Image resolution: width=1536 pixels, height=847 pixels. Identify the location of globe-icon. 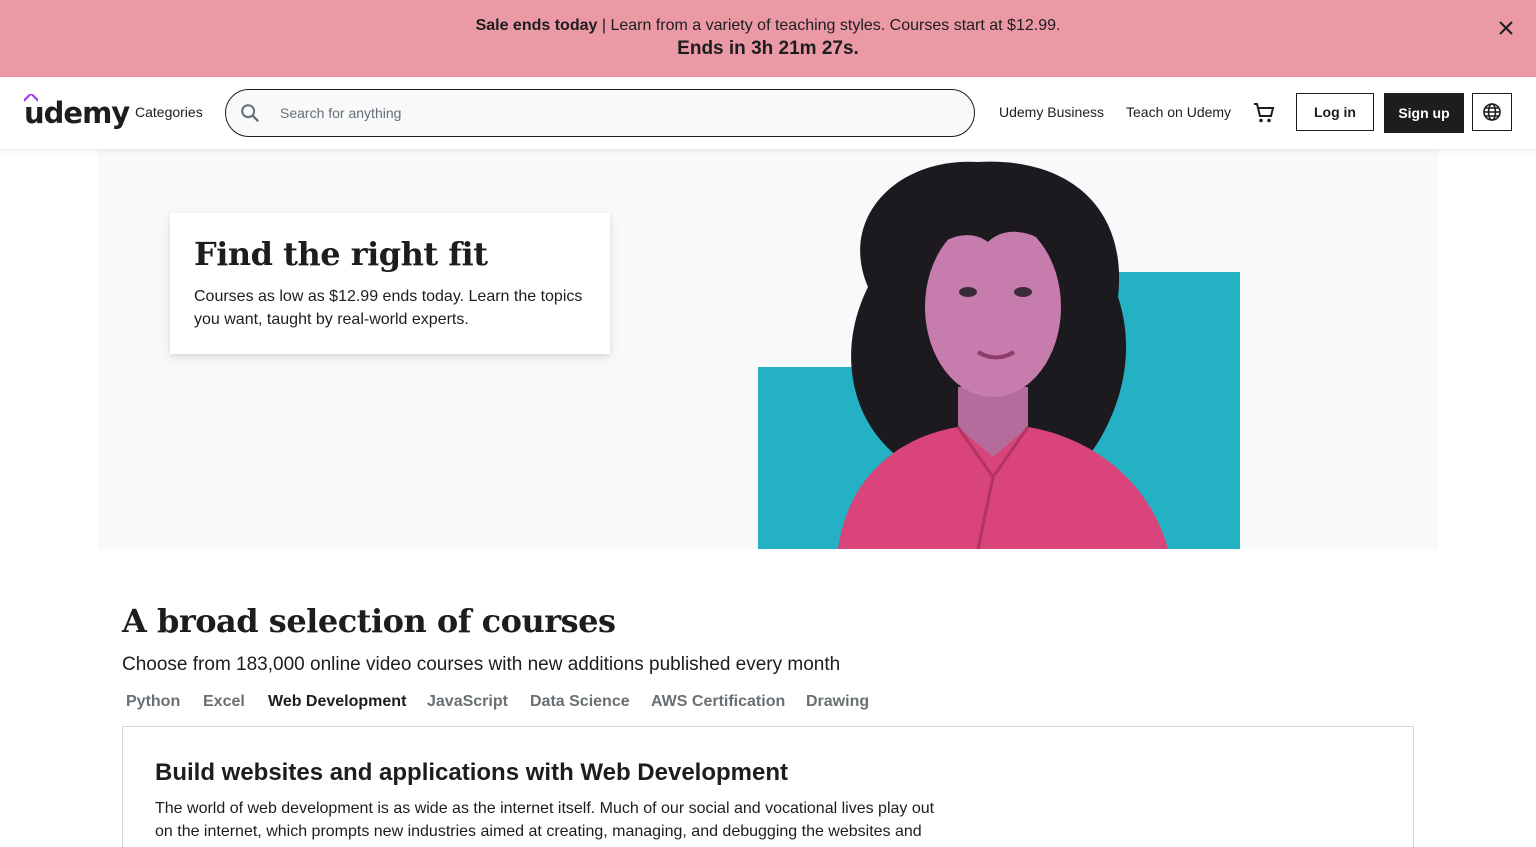
(1492, 112).